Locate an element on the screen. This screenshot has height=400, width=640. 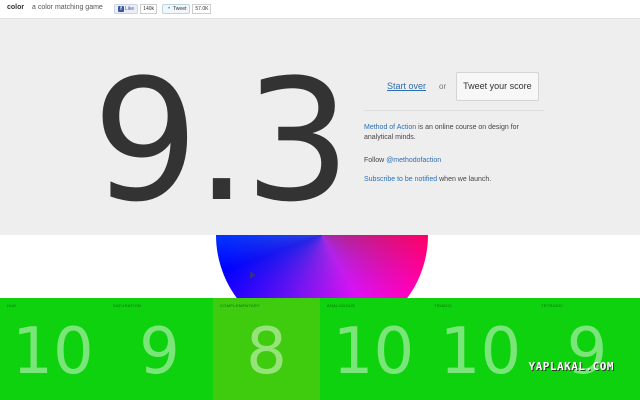
score-cell-analogous: analogous 10 is located at coordinates (373, 349).